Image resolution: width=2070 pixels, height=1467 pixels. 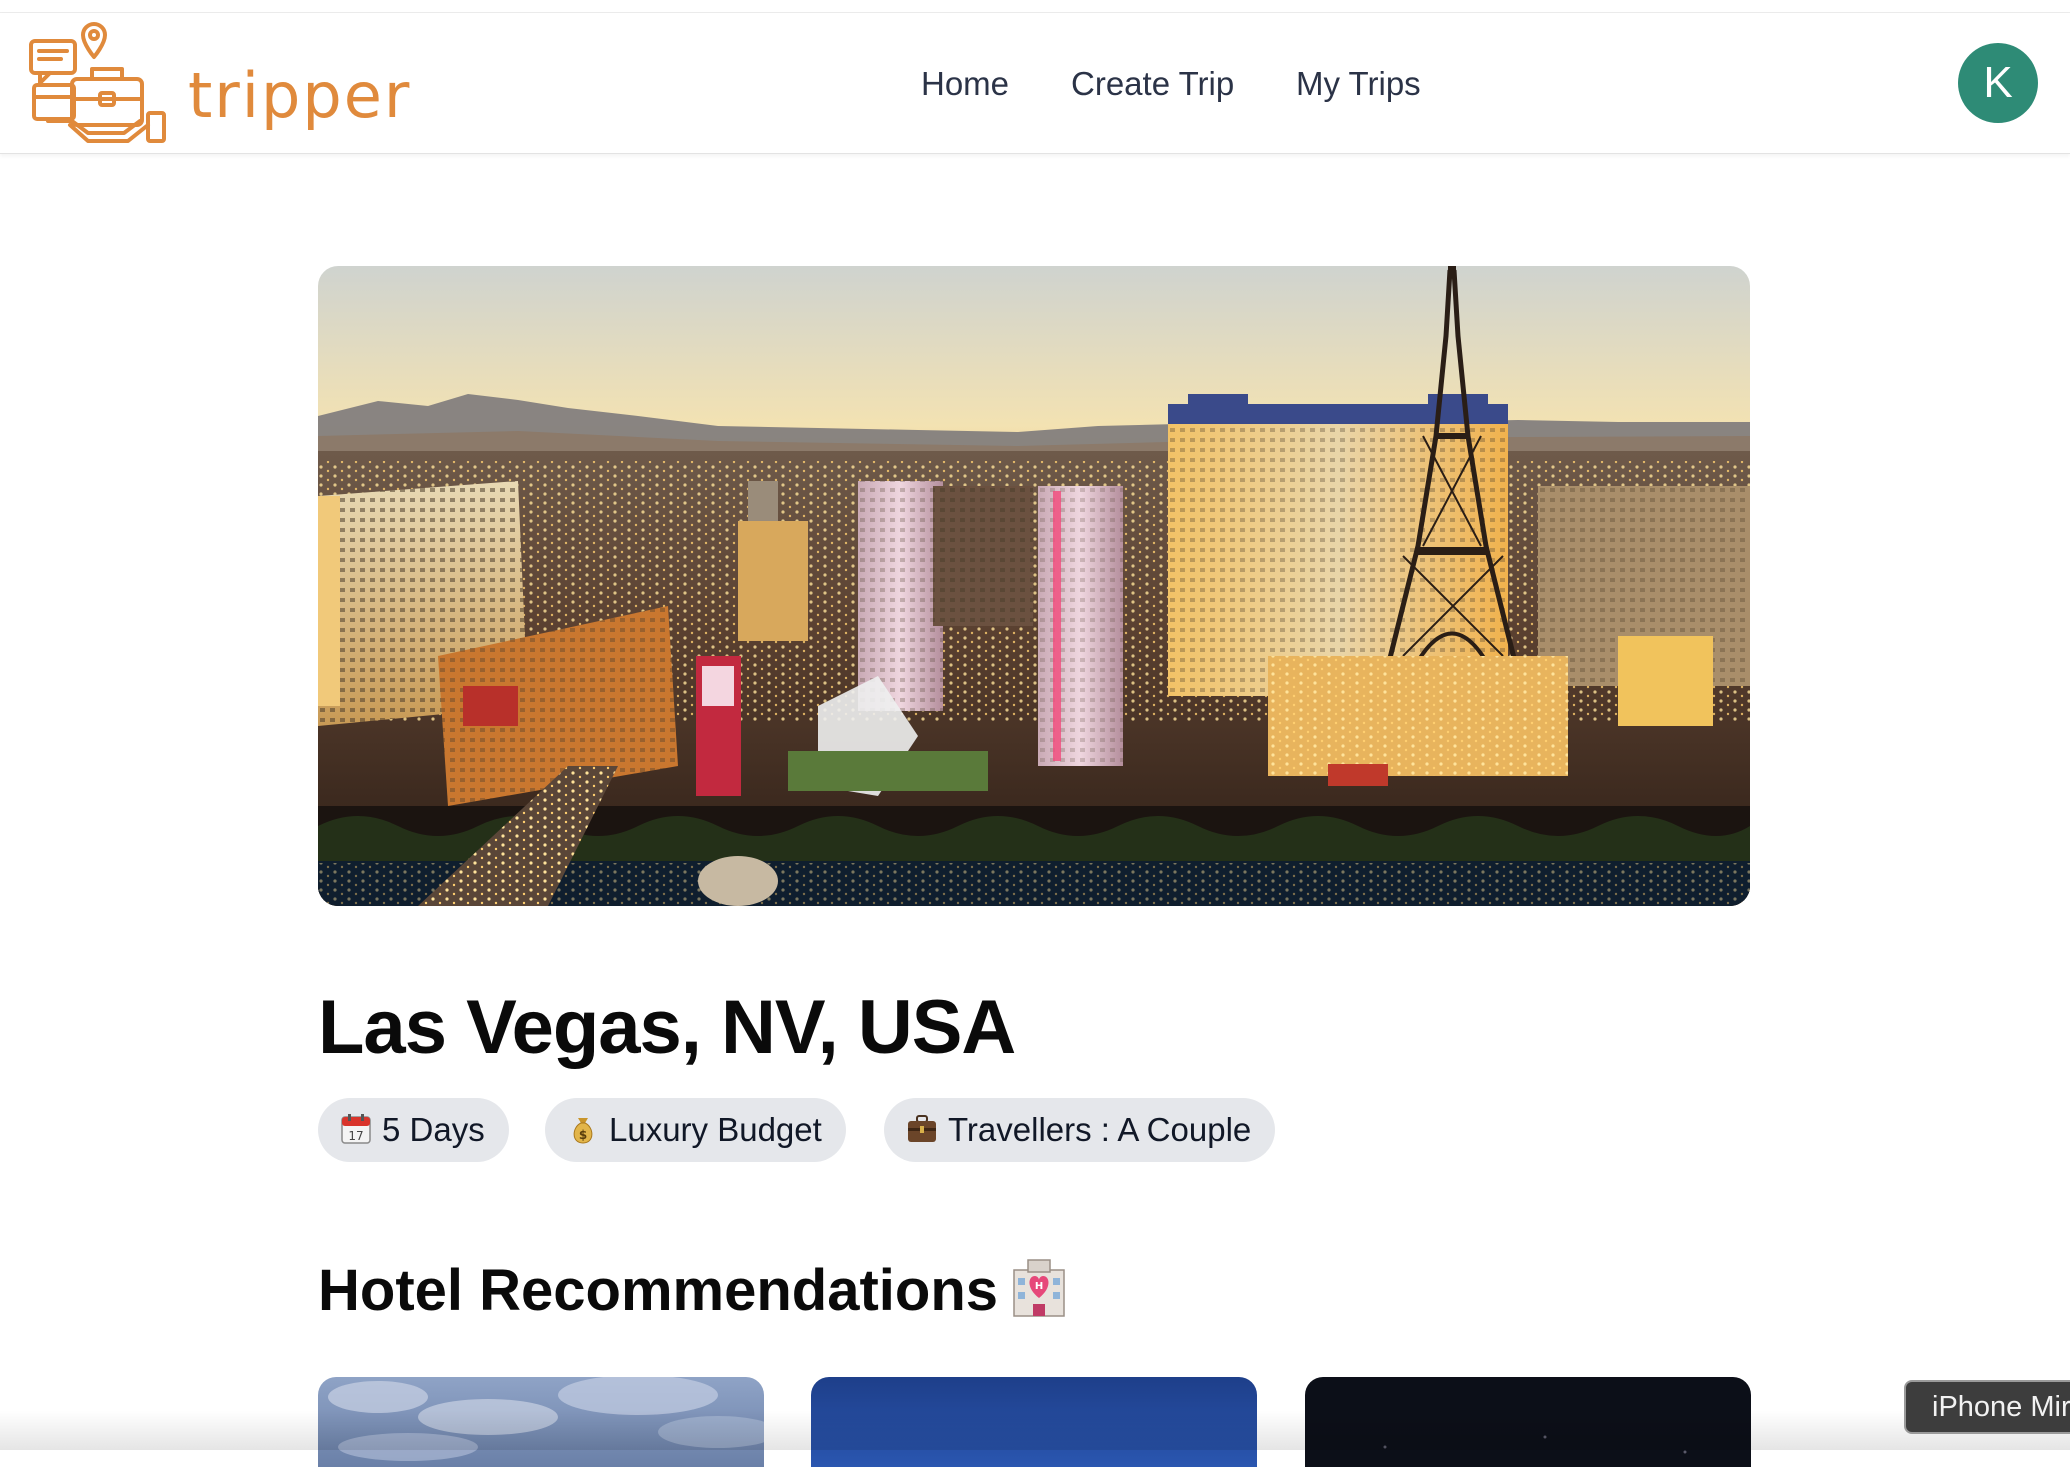 I want to click on brand-logo: tripper, so click(x=218, y=83).